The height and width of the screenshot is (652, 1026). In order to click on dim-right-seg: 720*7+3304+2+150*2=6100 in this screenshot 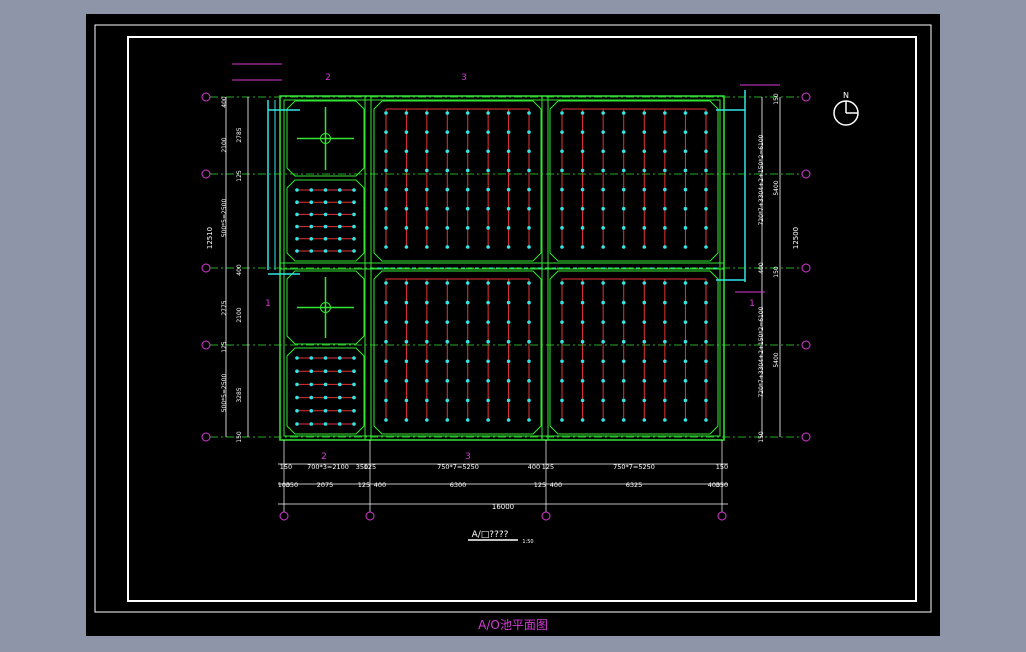, I will do `click(761, 351)`.